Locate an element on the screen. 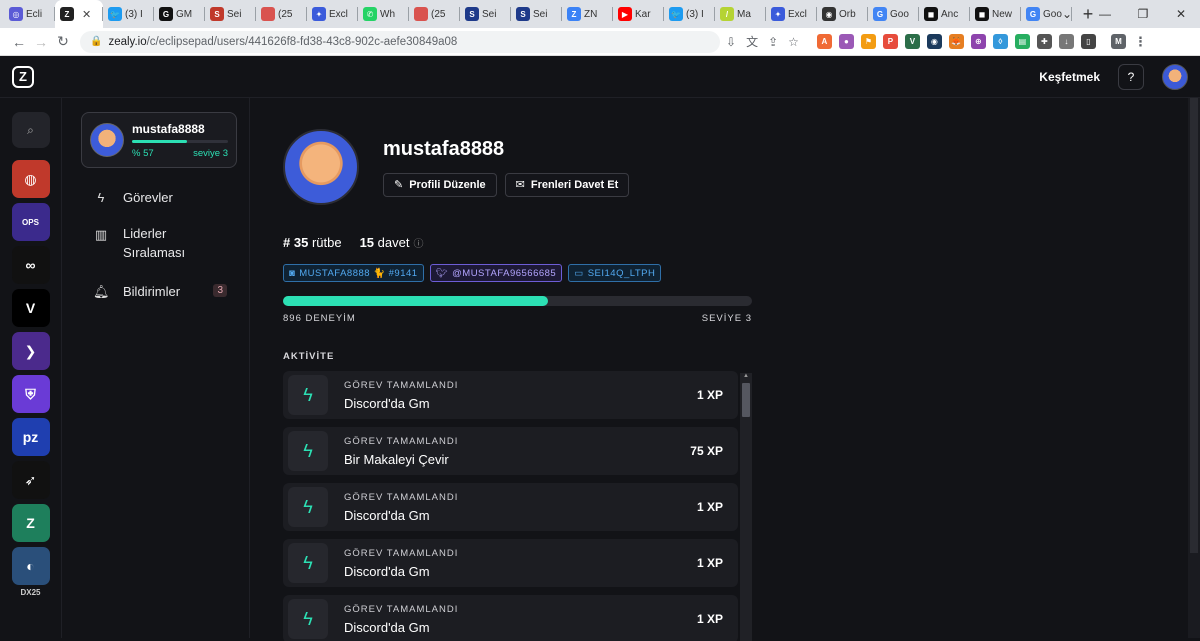 The image size is (1200, 641). metamask-icon: 🦊 is located at coordinates (956, 41).